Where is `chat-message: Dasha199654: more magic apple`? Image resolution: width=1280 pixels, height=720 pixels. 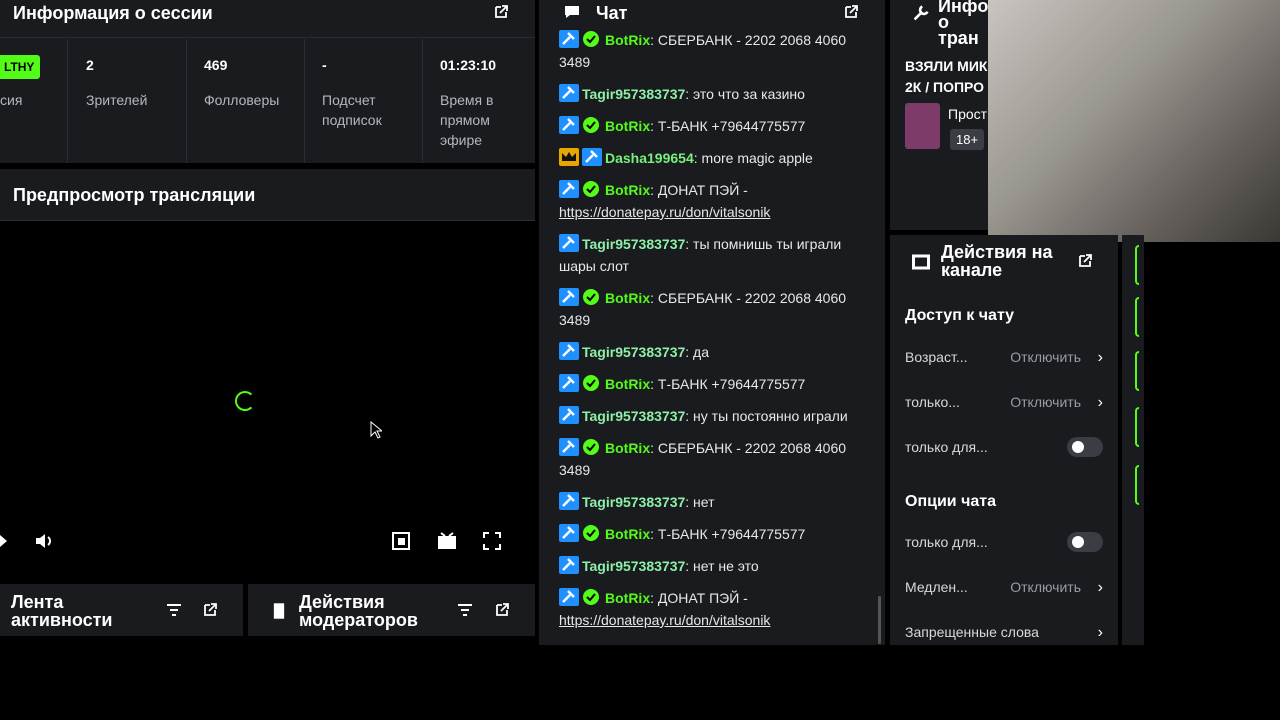
chat-message: Dasha199654: more magic apple is located at coordinates (709, 158).